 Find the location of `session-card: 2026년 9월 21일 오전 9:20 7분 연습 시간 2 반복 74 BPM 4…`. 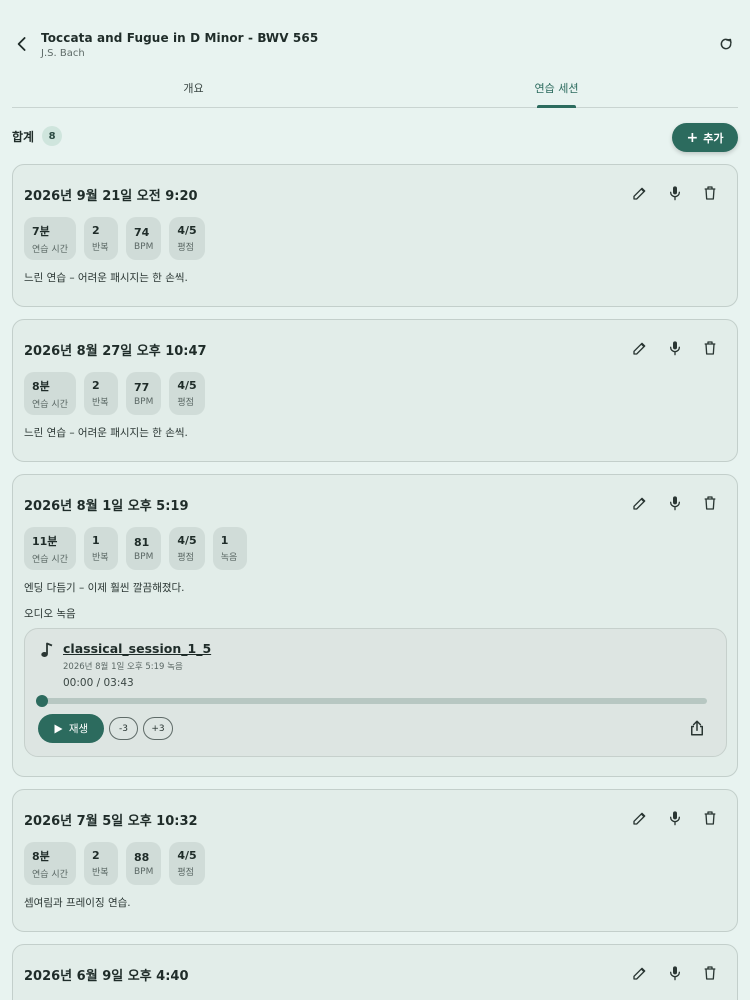

session-card: 2026년 9월 21일 오전 9:20 7분 연습 시간 2 반복 74 BPM 4… is located at coordinates (375, 235).